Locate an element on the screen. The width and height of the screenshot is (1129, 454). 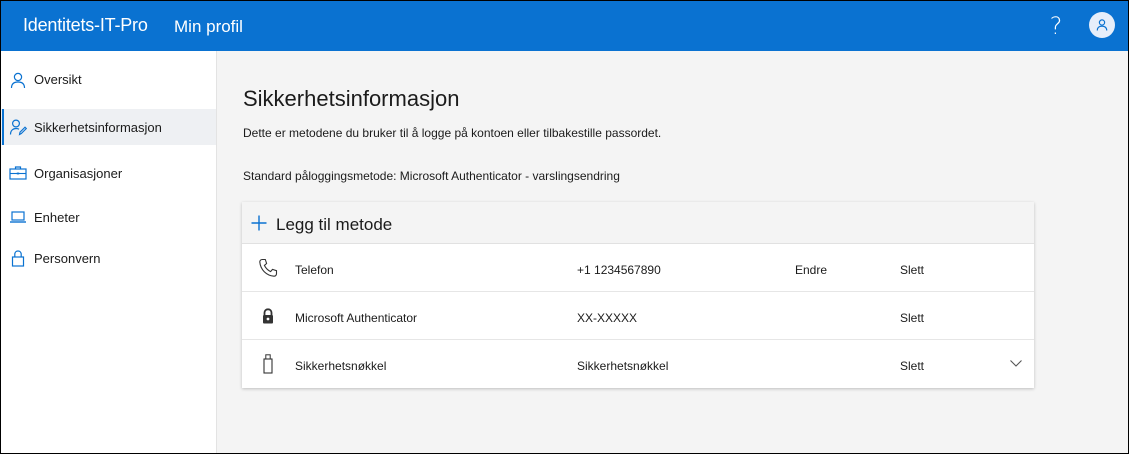
person-edit-icon is located at coordinates (18, 127).